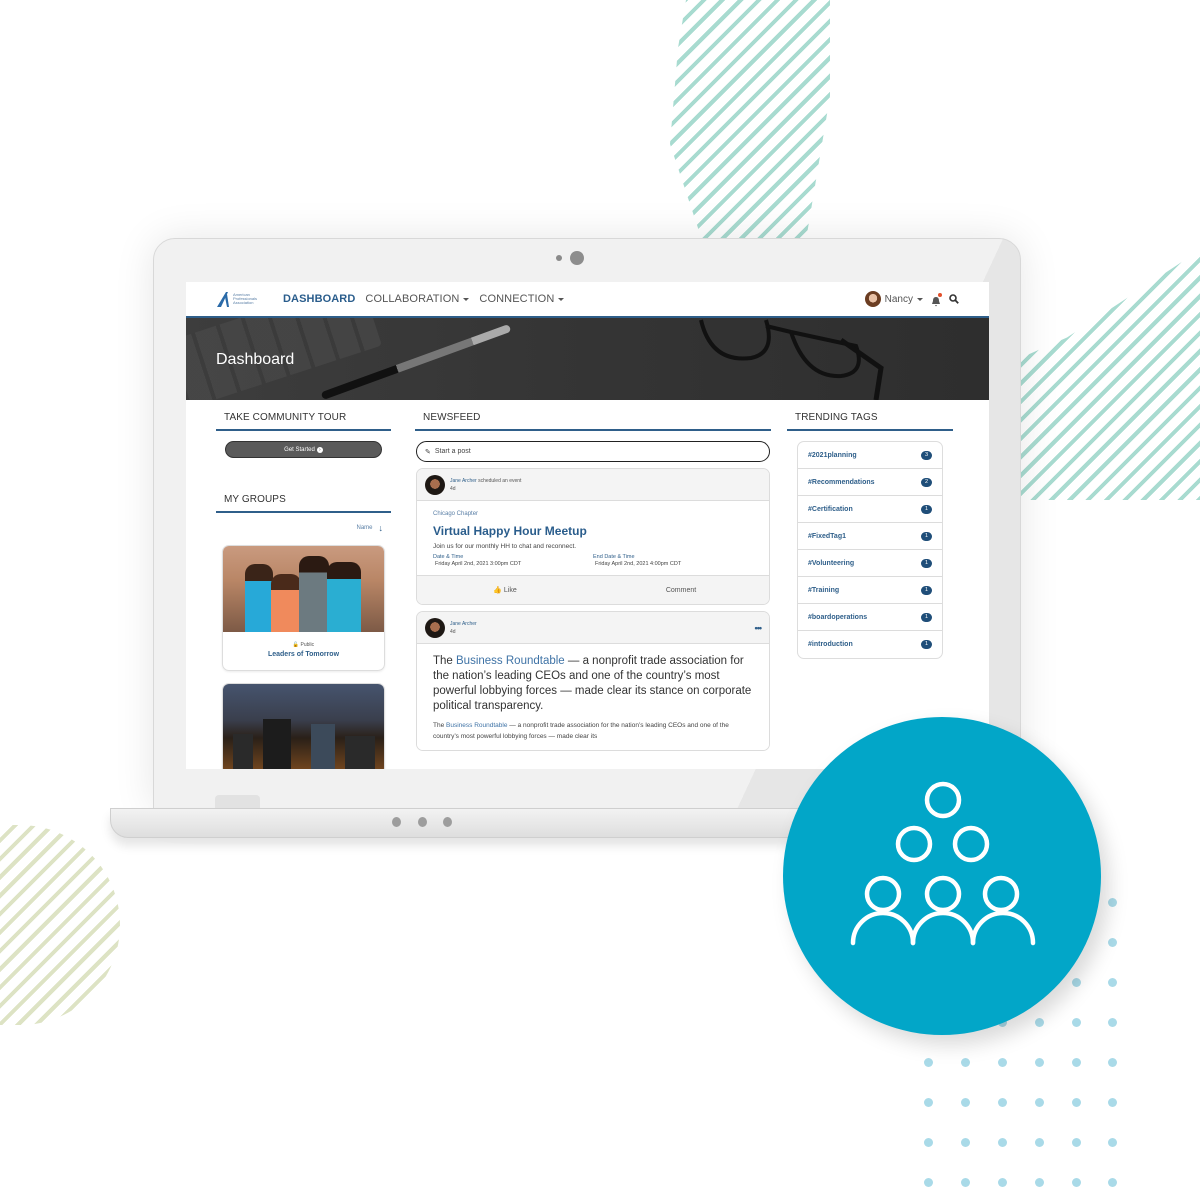 Image resolution: width=1200 pixels, height=1200 pixels. I want to click on start-date-value: Friday April 2nd, 2021 3:00pm CDT, so click(478, 564).